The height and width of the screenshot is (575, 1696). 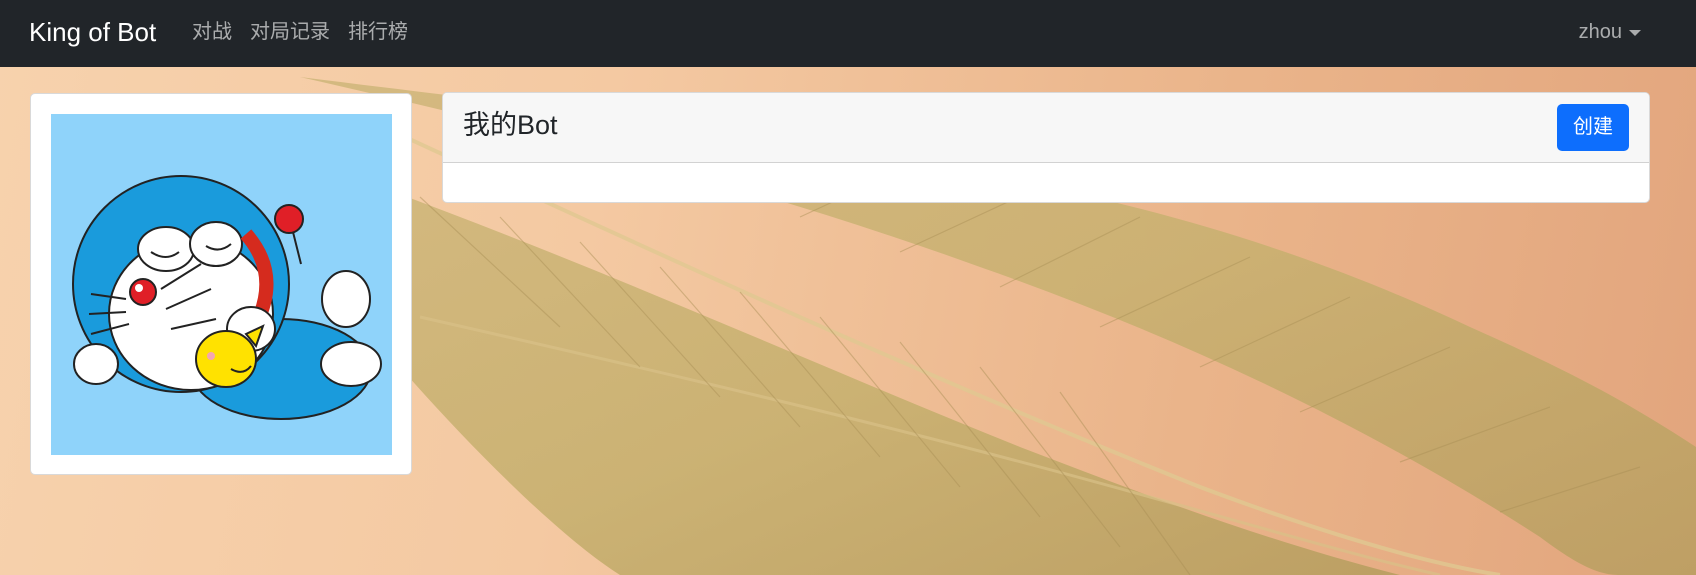 What do you see at coordinates (1593, 127) in the screenshot?
I see `create-bot-button: 创建` at bounding box center [1593, 127].